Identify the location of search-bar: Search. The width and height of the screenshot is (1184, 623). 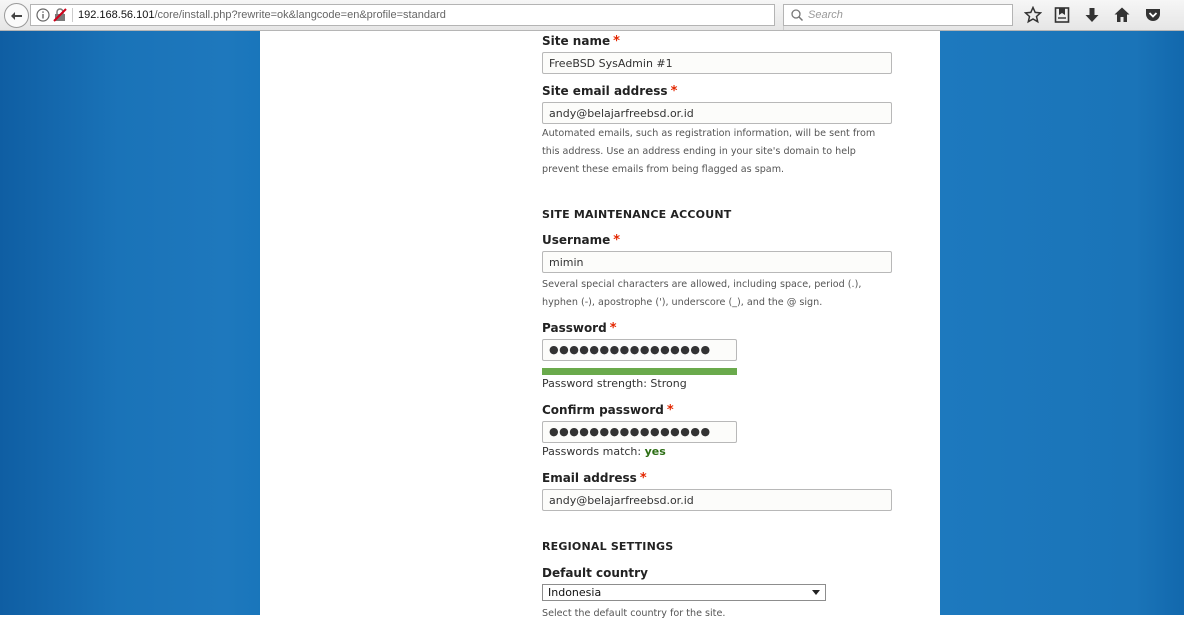
(898, 15).